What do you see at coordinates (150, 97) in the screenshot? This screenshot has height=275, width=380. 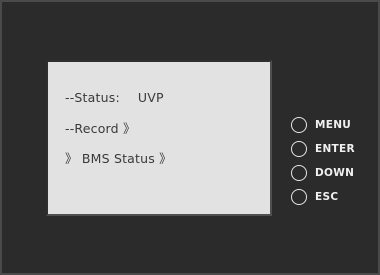 I see `status-value: UVP` at bounding box center [150, 97].